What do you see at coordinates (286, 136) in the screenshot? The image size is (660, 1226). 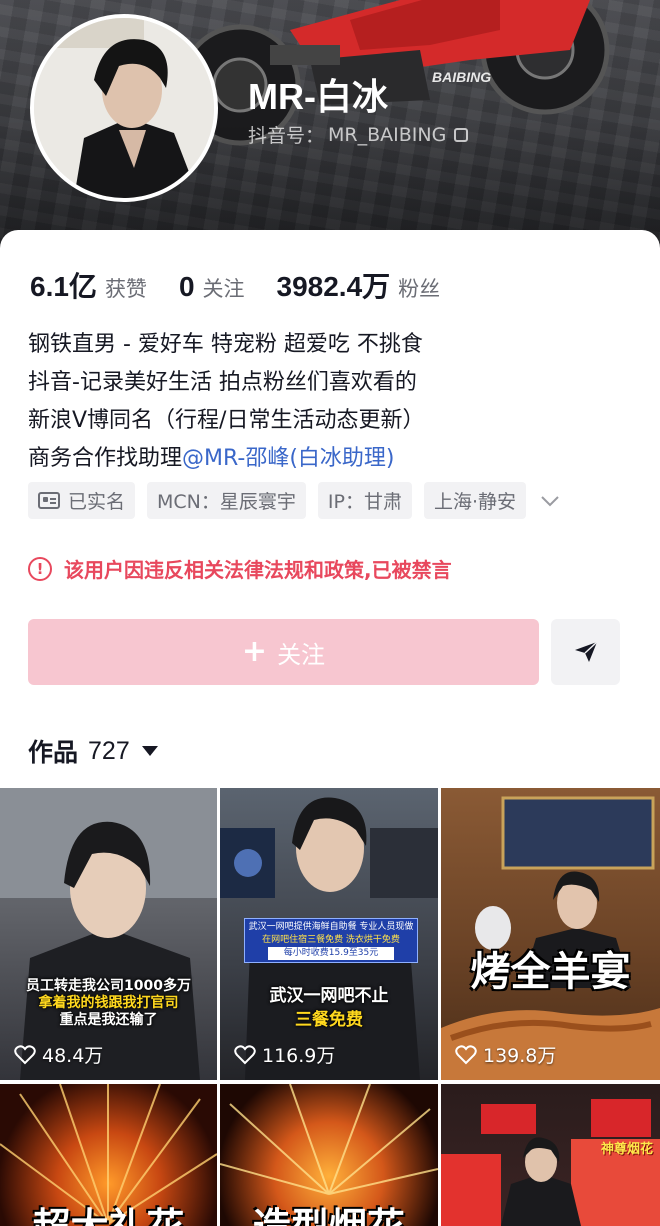 I see `douyin-id-label: 抖音号：` at bounding box center [286, 136].